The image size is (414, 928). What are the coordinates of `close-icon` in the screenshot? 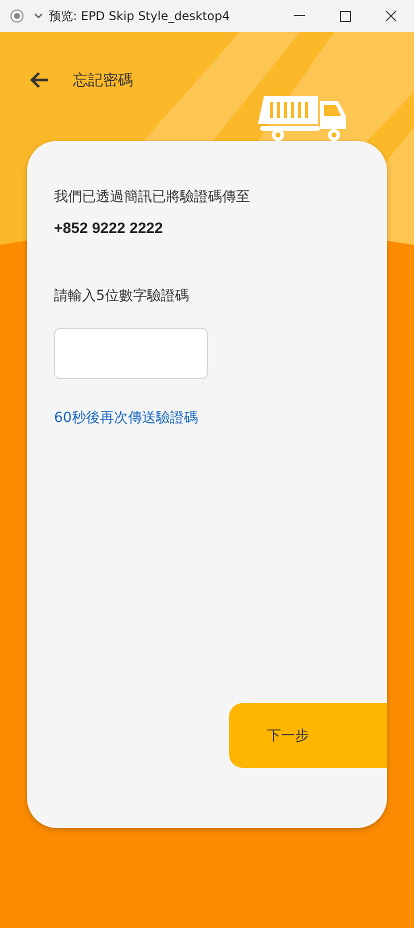 It's located at (391, 16).